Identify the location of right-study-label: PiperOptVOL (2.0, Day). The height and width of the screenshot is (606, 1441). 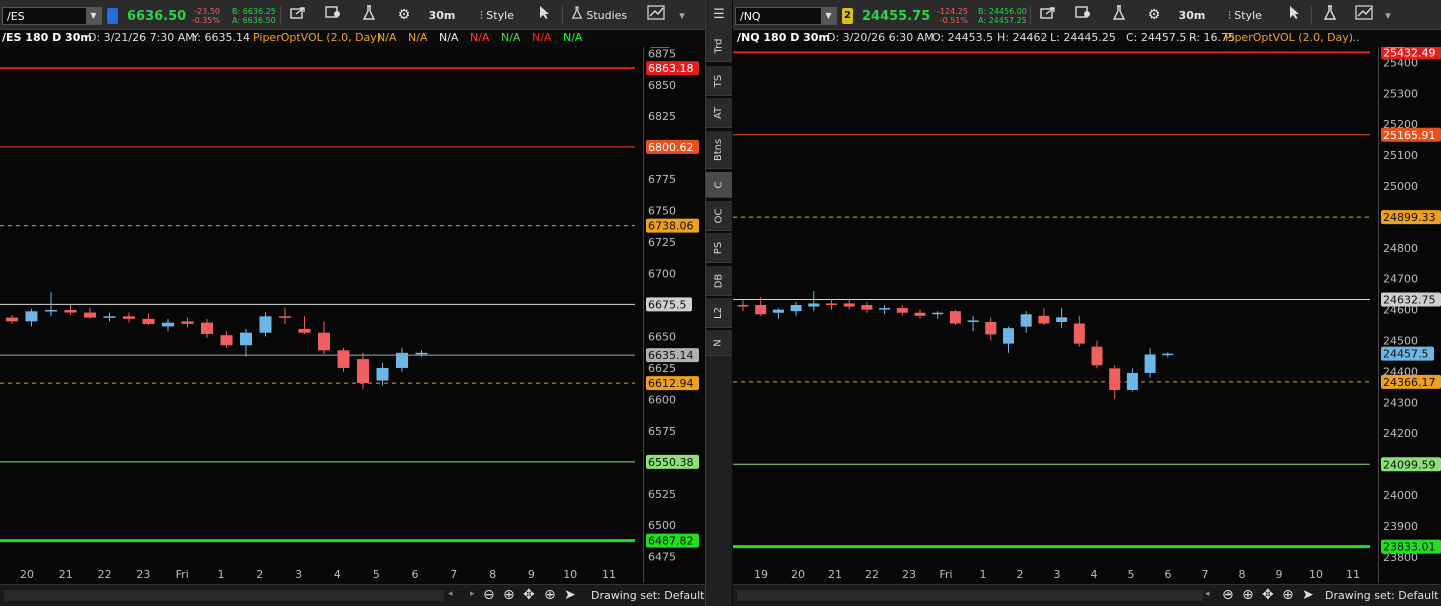
(1289, 38).